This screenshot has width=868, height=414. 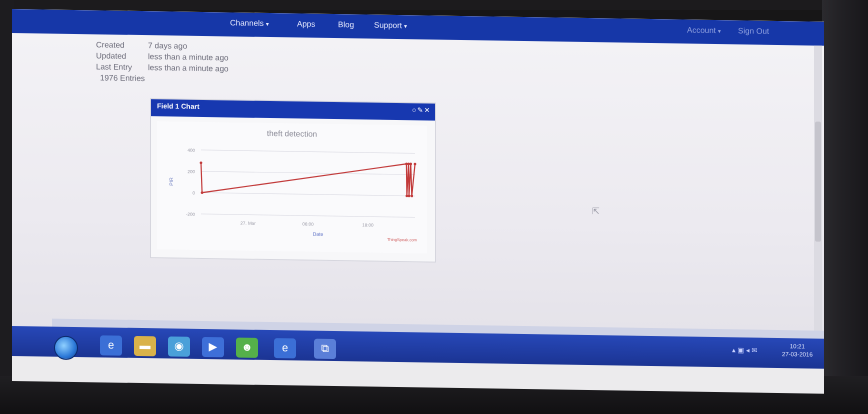 I want to click on nav-blog-label: Blog, so click(x=346, y=25).